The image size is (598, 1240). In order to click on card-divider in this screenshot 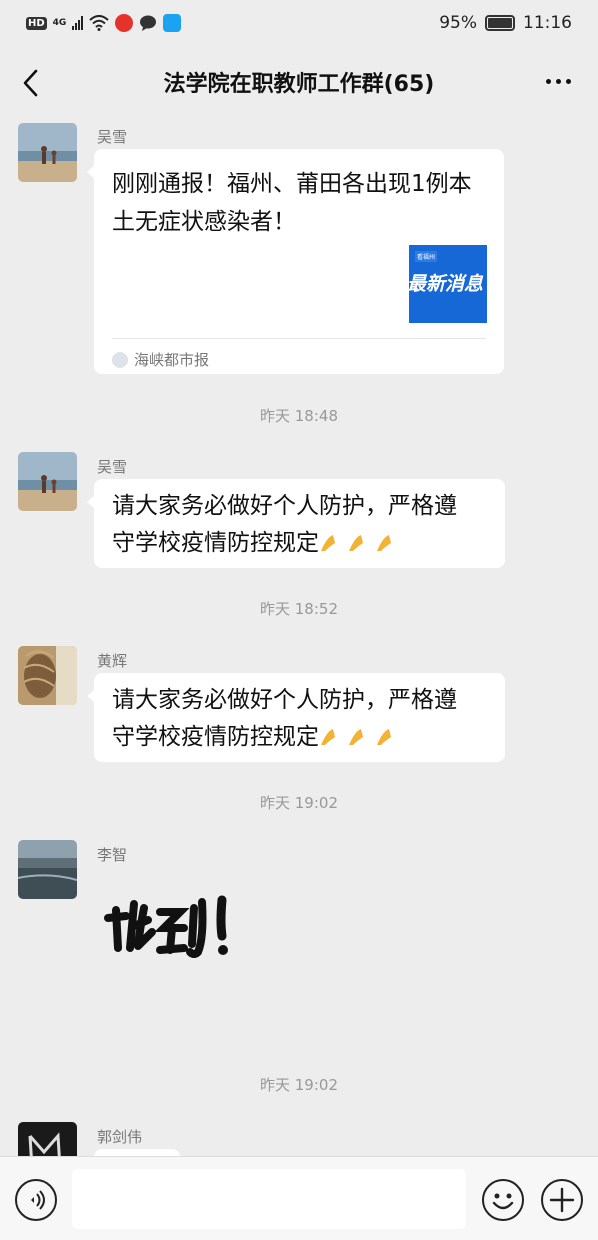, I will do `click(299, 338)`.